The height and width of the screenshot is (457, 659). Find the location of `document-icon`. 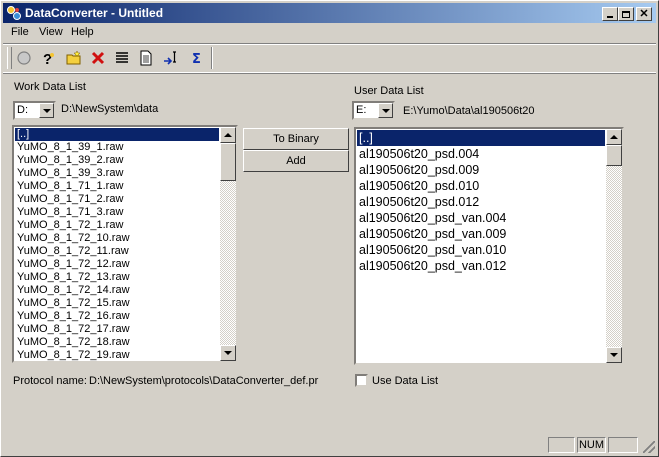

document-icon is located at coordinates (146, 58).